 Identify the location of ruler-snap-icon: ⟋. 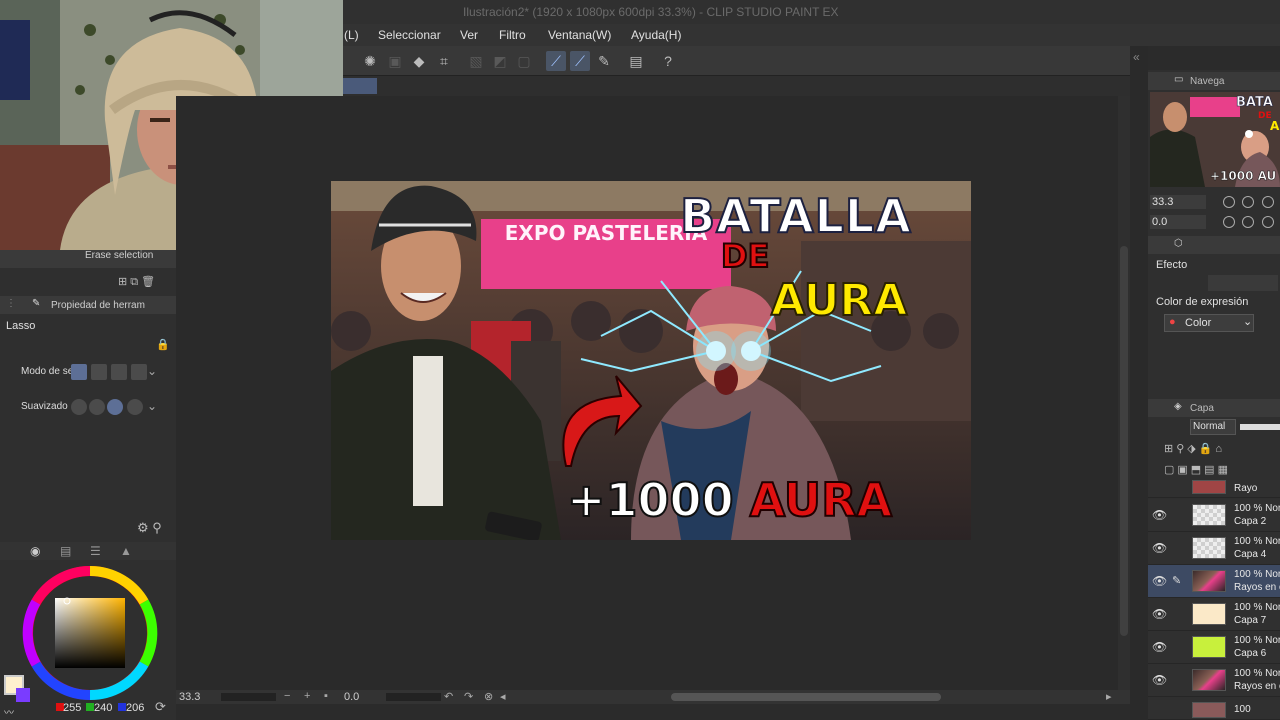
(556, 61).